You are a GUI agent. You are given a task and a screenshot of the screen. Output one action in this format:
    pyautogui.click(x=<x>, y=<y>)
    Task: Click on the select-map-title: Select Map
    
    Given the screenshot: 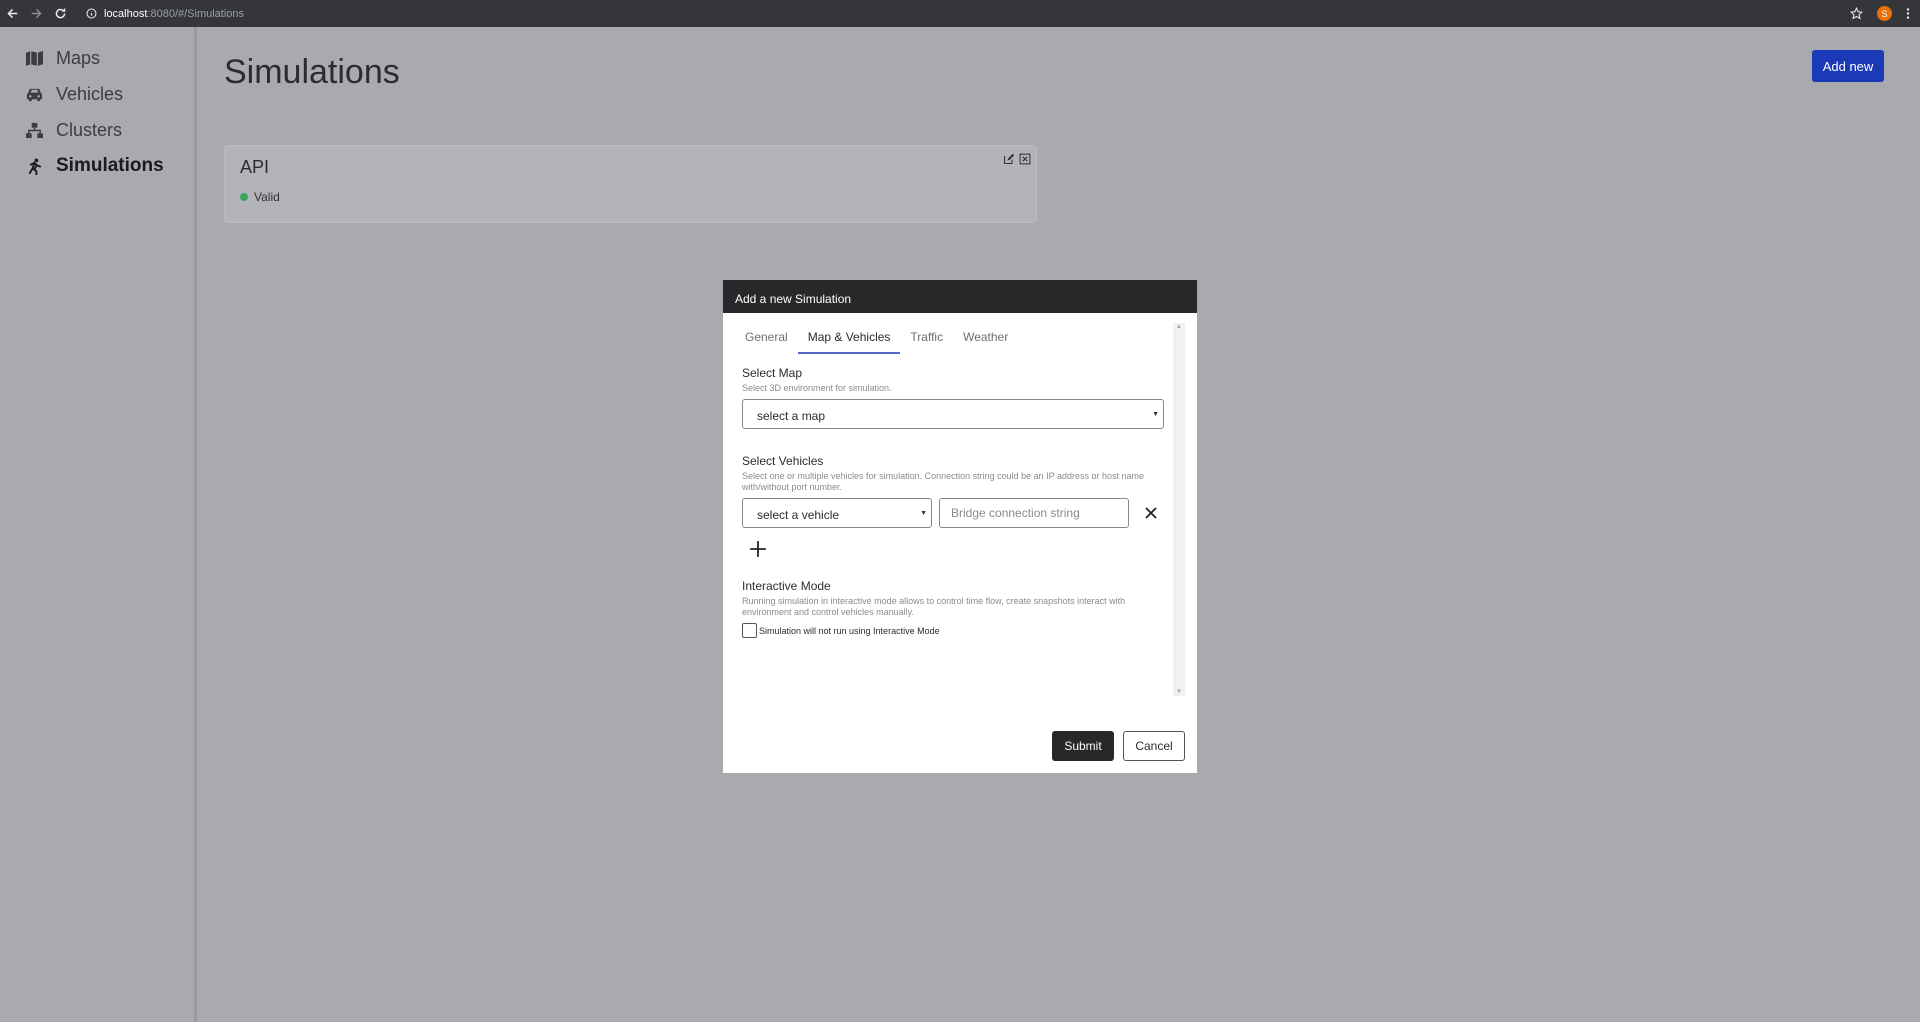 What is the action you would take?
    pyautogui.click(x=772, y=373)
    